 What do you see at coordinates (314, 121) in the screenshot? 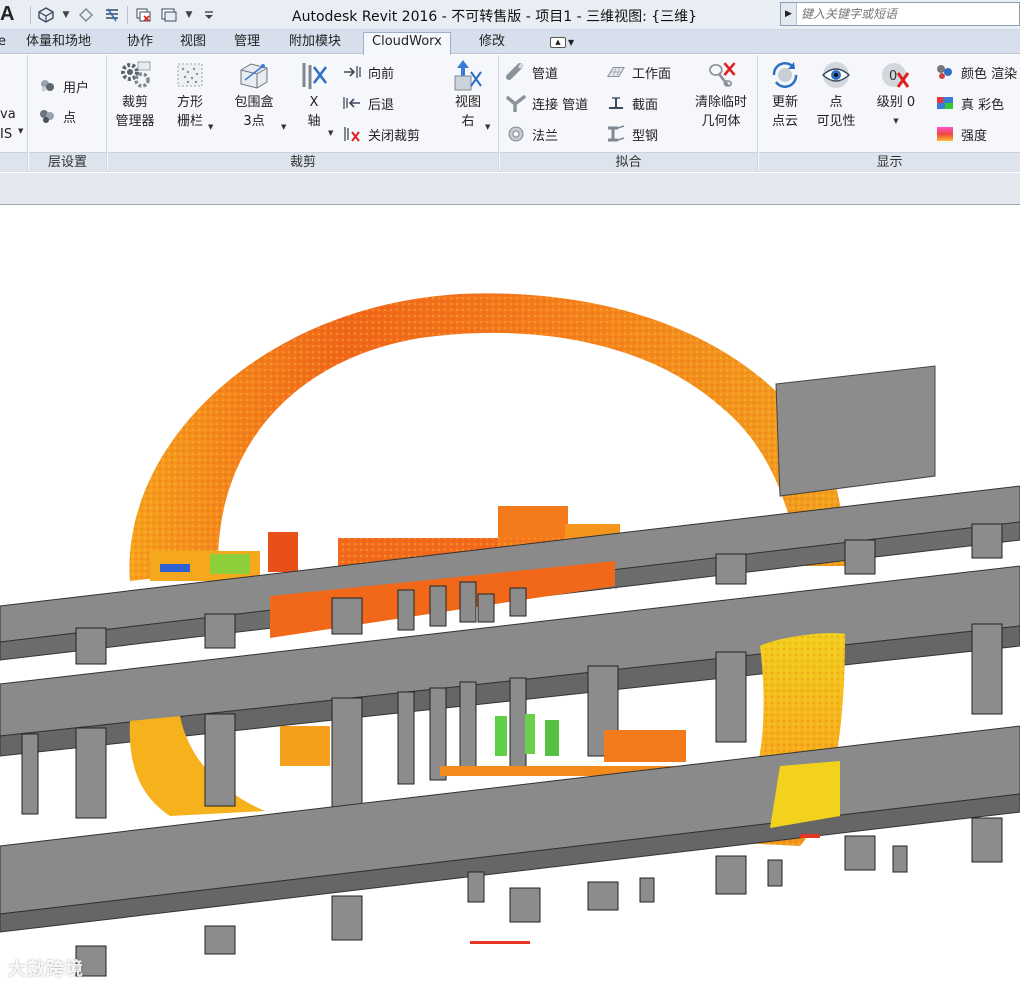
I see `x-axis-label-2: 轴` at bounding box center [314, 121].